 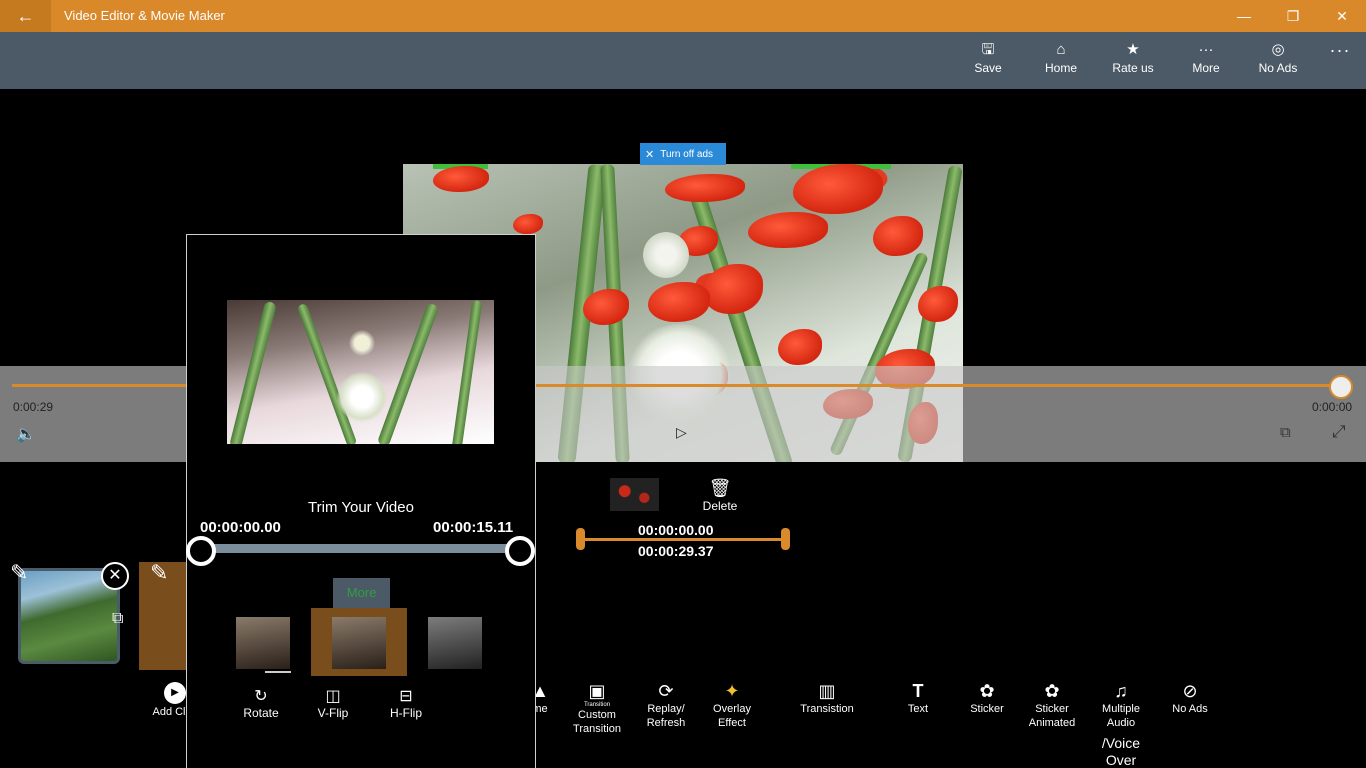 I want to click on music-icon: ♫, so click(x=1121, y=691).